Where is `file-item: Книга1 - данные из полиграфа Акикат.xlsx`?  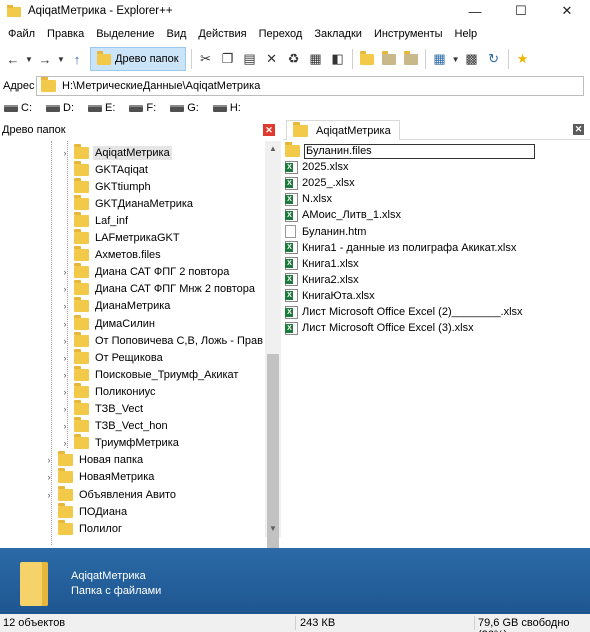 file-item: Книга1 - данные из полиграфа Акикат.xlsx is located at coordinates (400, 248).